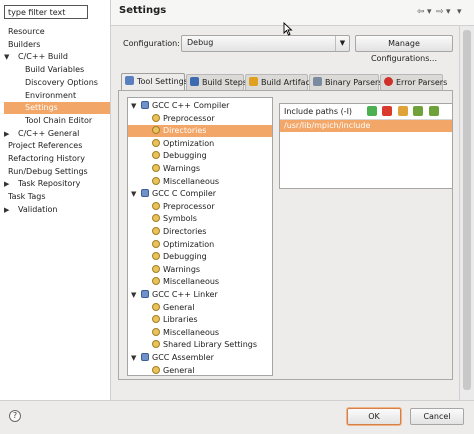  What do you see at coordinates (57, 45) in the screenshot?
I see `nav-item: Builders` at bounding box center [57, 45].